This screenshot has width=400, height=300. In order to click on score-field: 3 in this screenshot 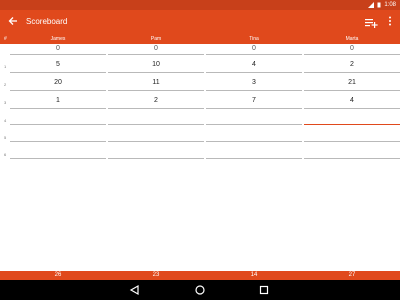, I will do `click(254, 82)`.